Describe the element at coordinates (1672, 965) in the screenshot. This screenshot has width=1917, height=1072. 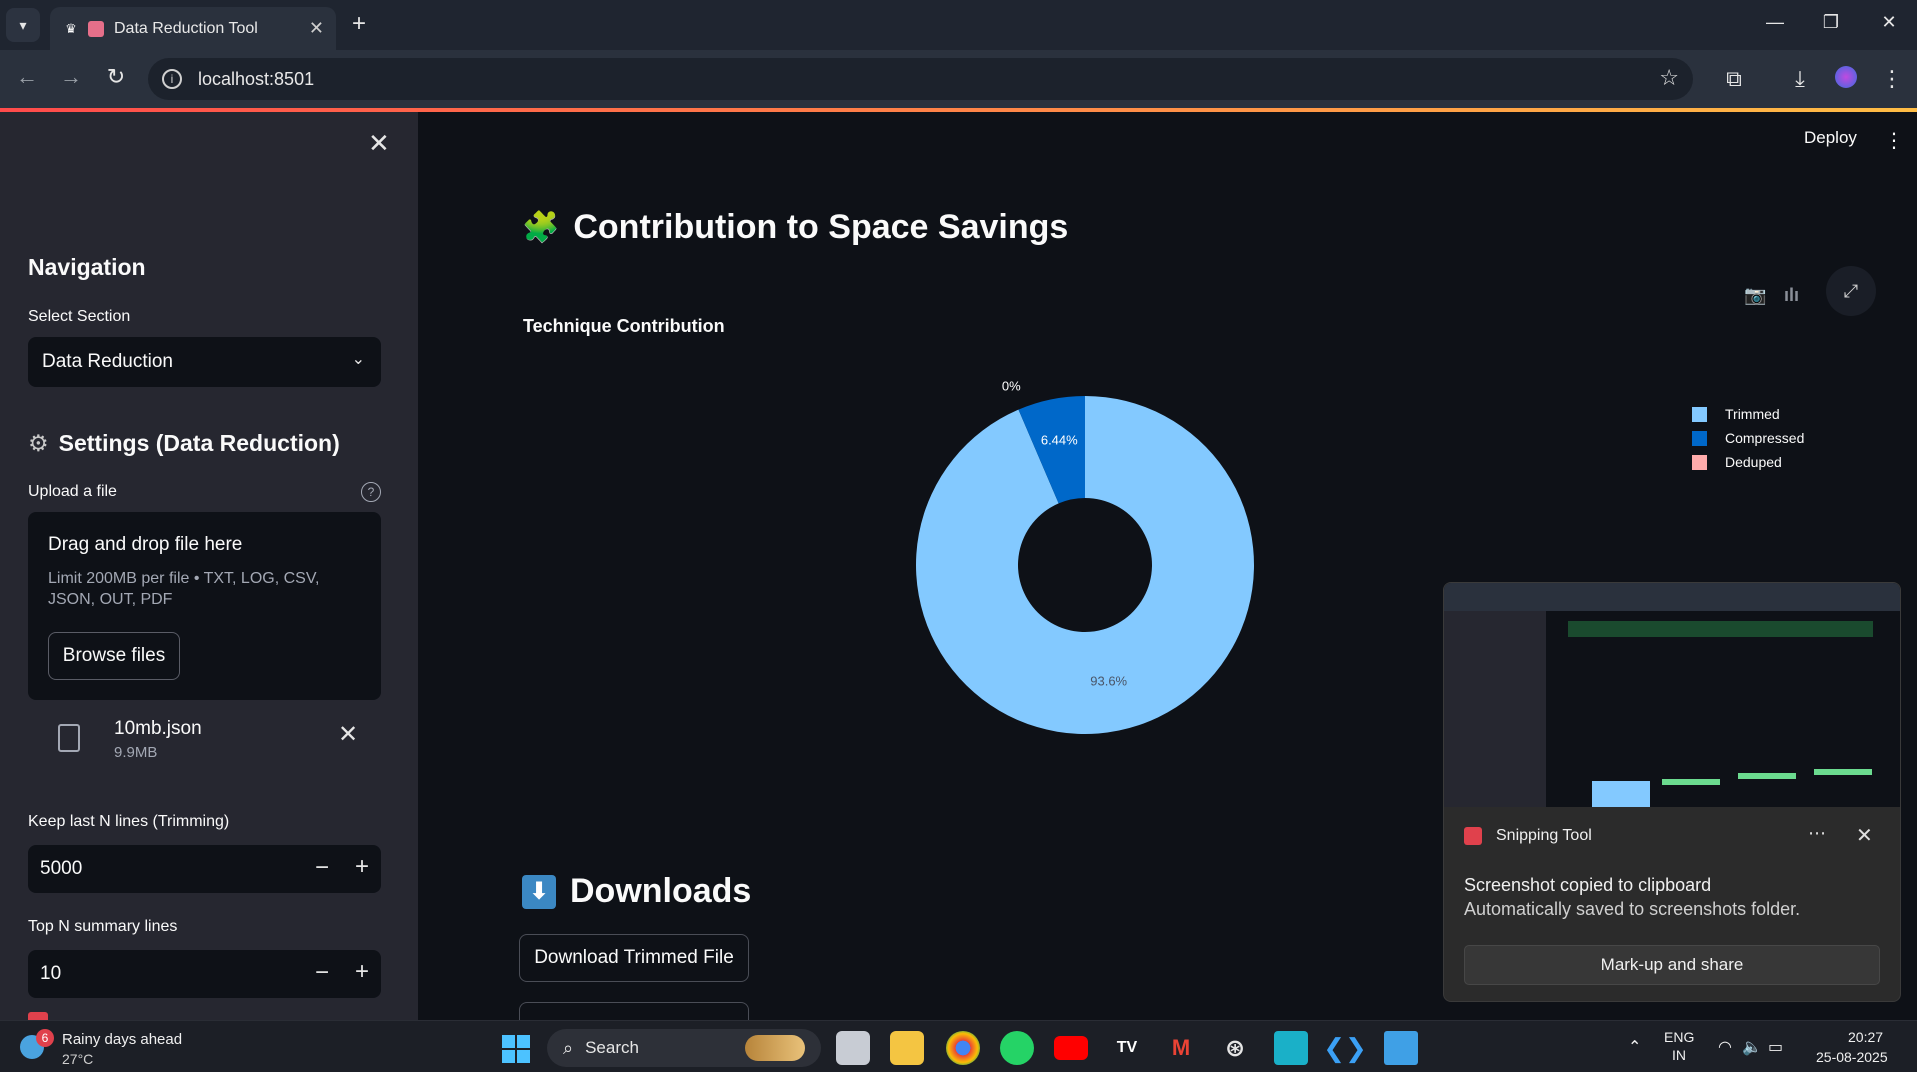
I see `markup-share-button: Mark-up and share` at that location.